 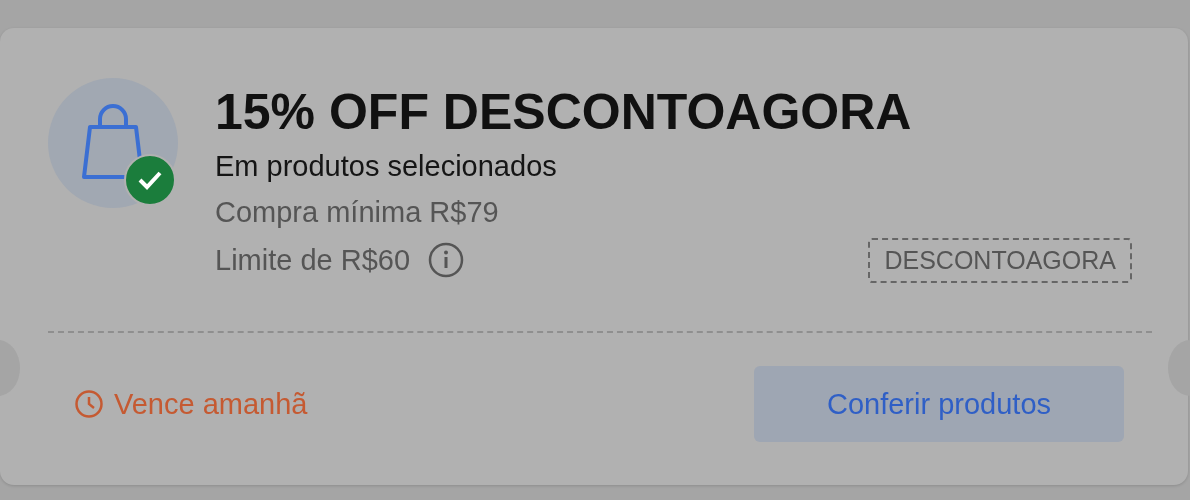 What do you see at coordinates (1000, 260) in the screenshot?
I see `coupon-code: DESCONTOAGORA` at bounding box center [1000, 260].